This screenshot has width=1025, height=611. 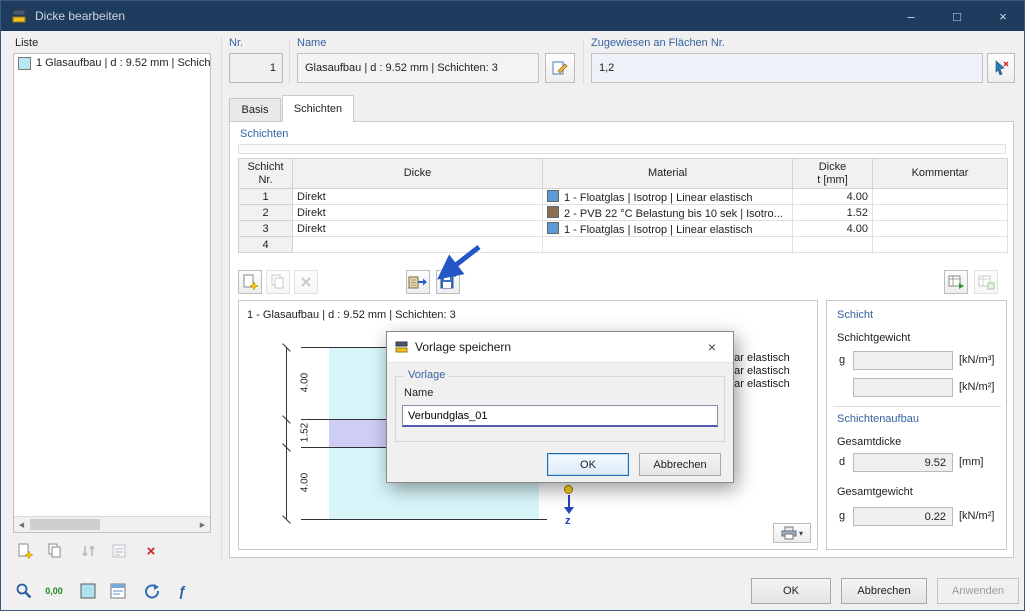 I want to click on list-label: Liste, so click(x=27, y=43).